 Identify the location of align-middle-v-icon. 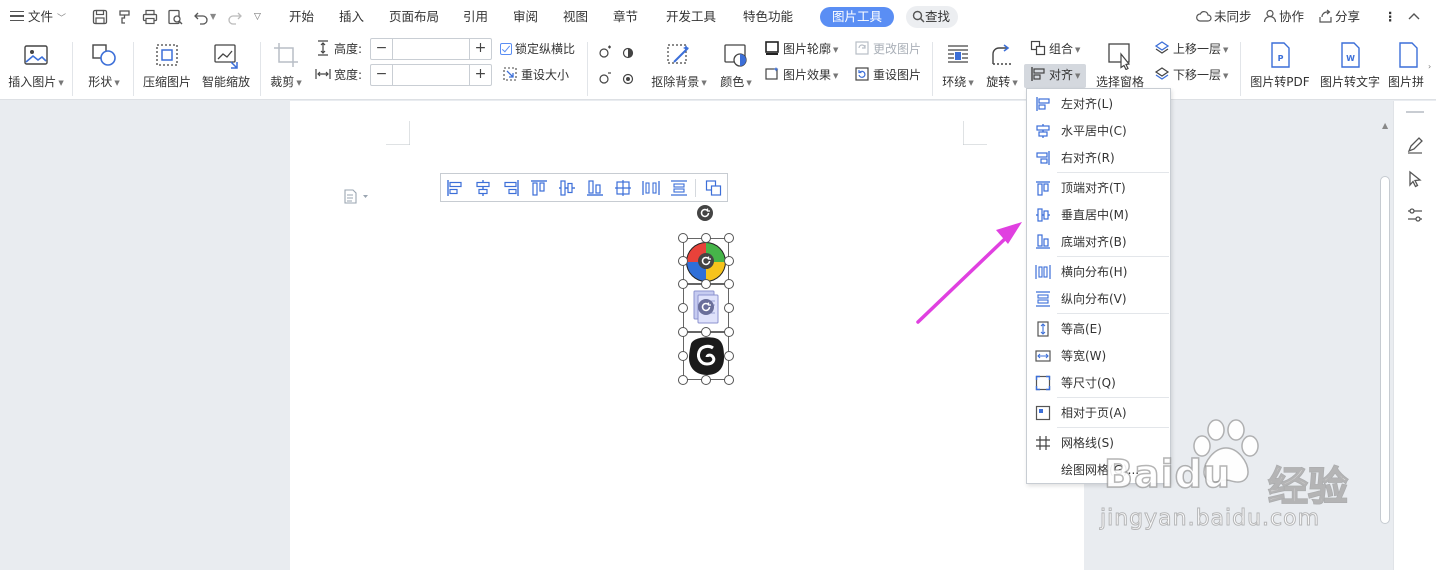
(567, 188).